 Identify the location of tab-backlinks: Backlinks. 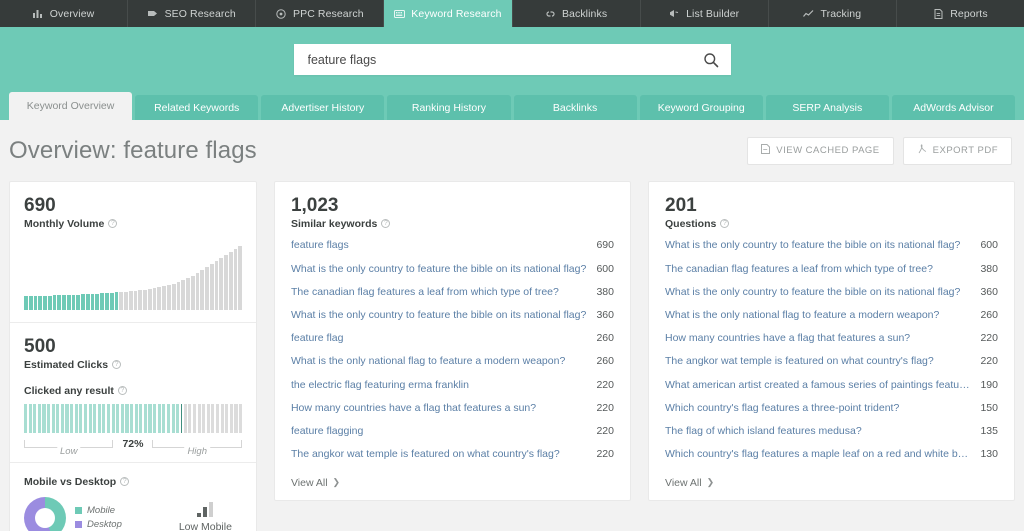
(575, 107).